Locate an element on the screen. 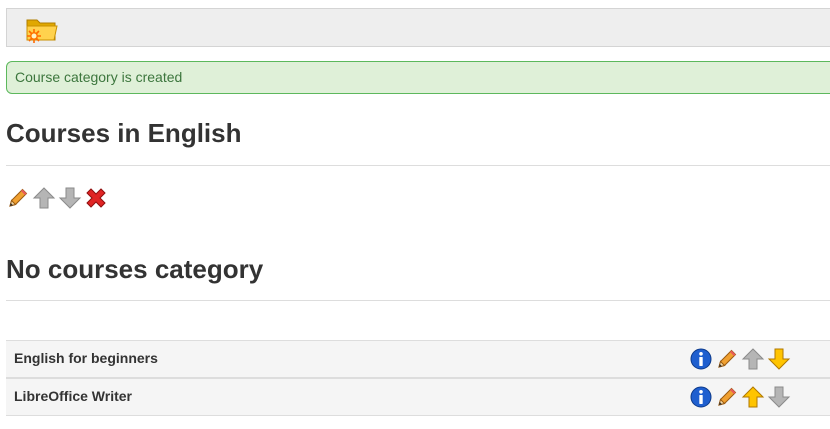  no-category-title: No courses category is located at coordinates (135, 269).